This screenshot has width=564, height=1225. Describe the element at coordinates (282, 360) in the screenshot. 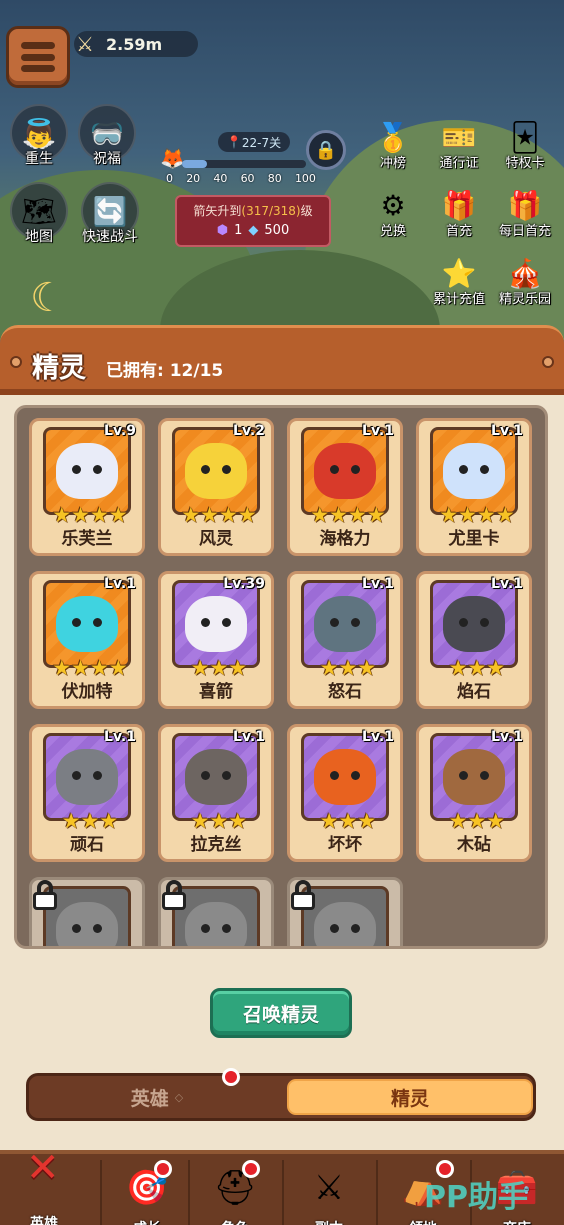

I see `spirit-panel-header: 精灵 已拥有: 12/15` at that location.